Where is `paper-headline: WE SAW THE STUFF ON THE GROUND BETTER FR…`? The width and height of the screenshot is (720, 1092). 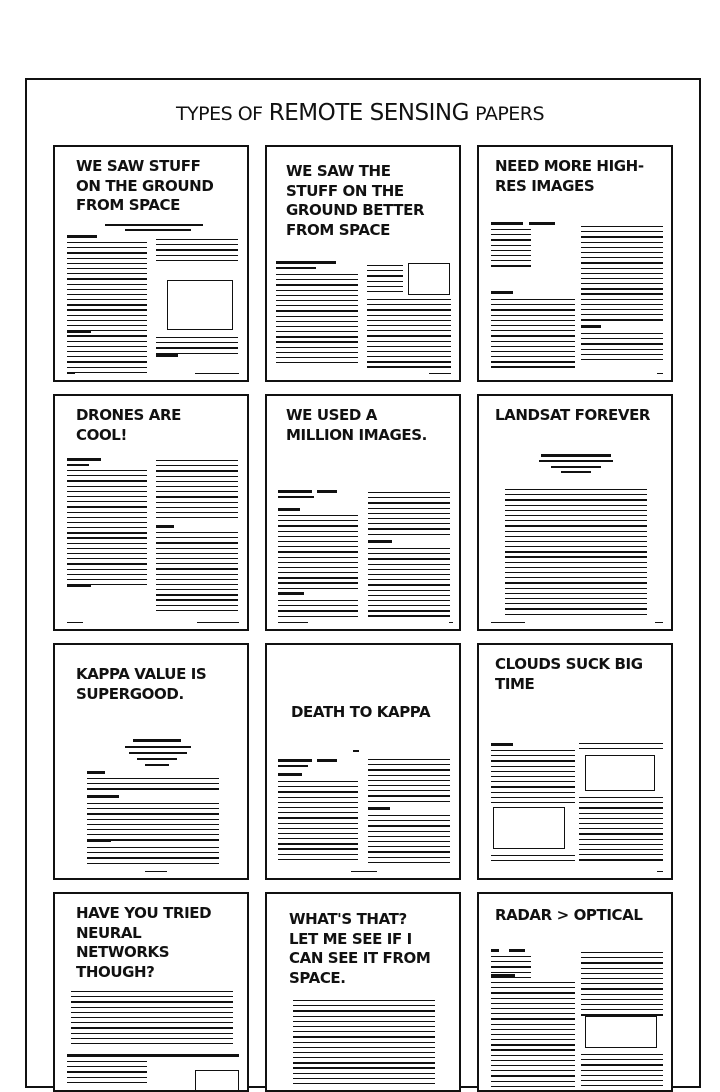
paper-headline: WE SAW THE STUFF ON THE GROUND BETTER FR… is located at coordinates (355, 200).